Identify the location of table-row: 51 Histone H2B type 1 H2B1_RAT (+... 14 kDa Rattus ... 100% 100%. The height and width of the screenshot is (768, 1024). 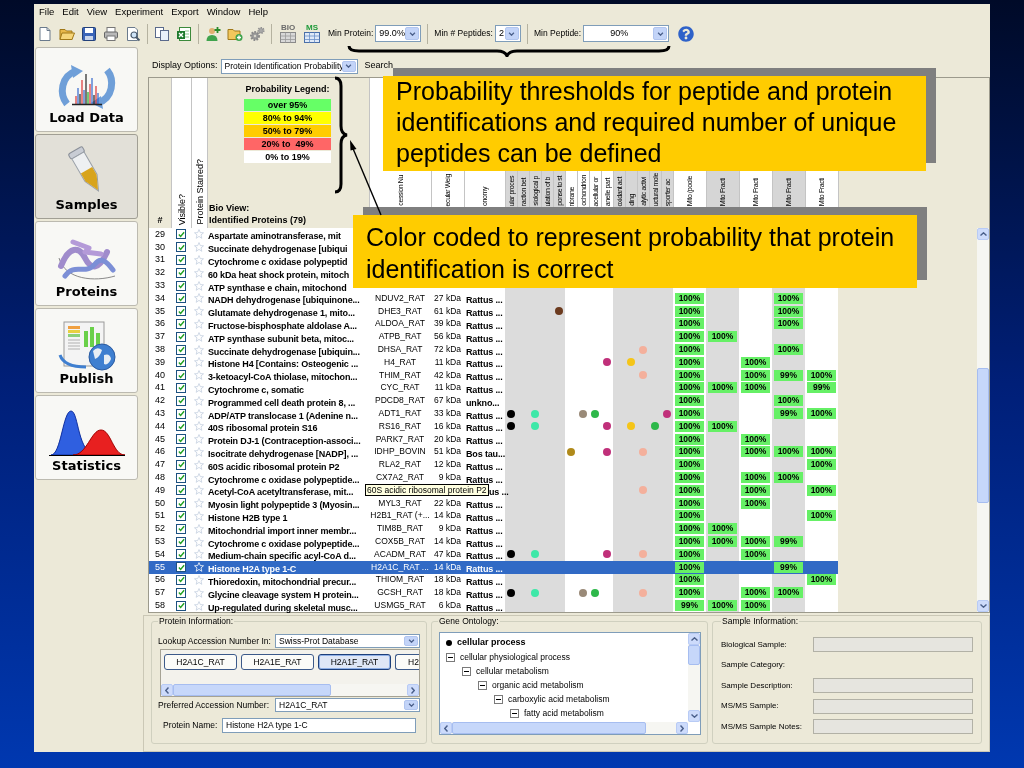
(493, 516).